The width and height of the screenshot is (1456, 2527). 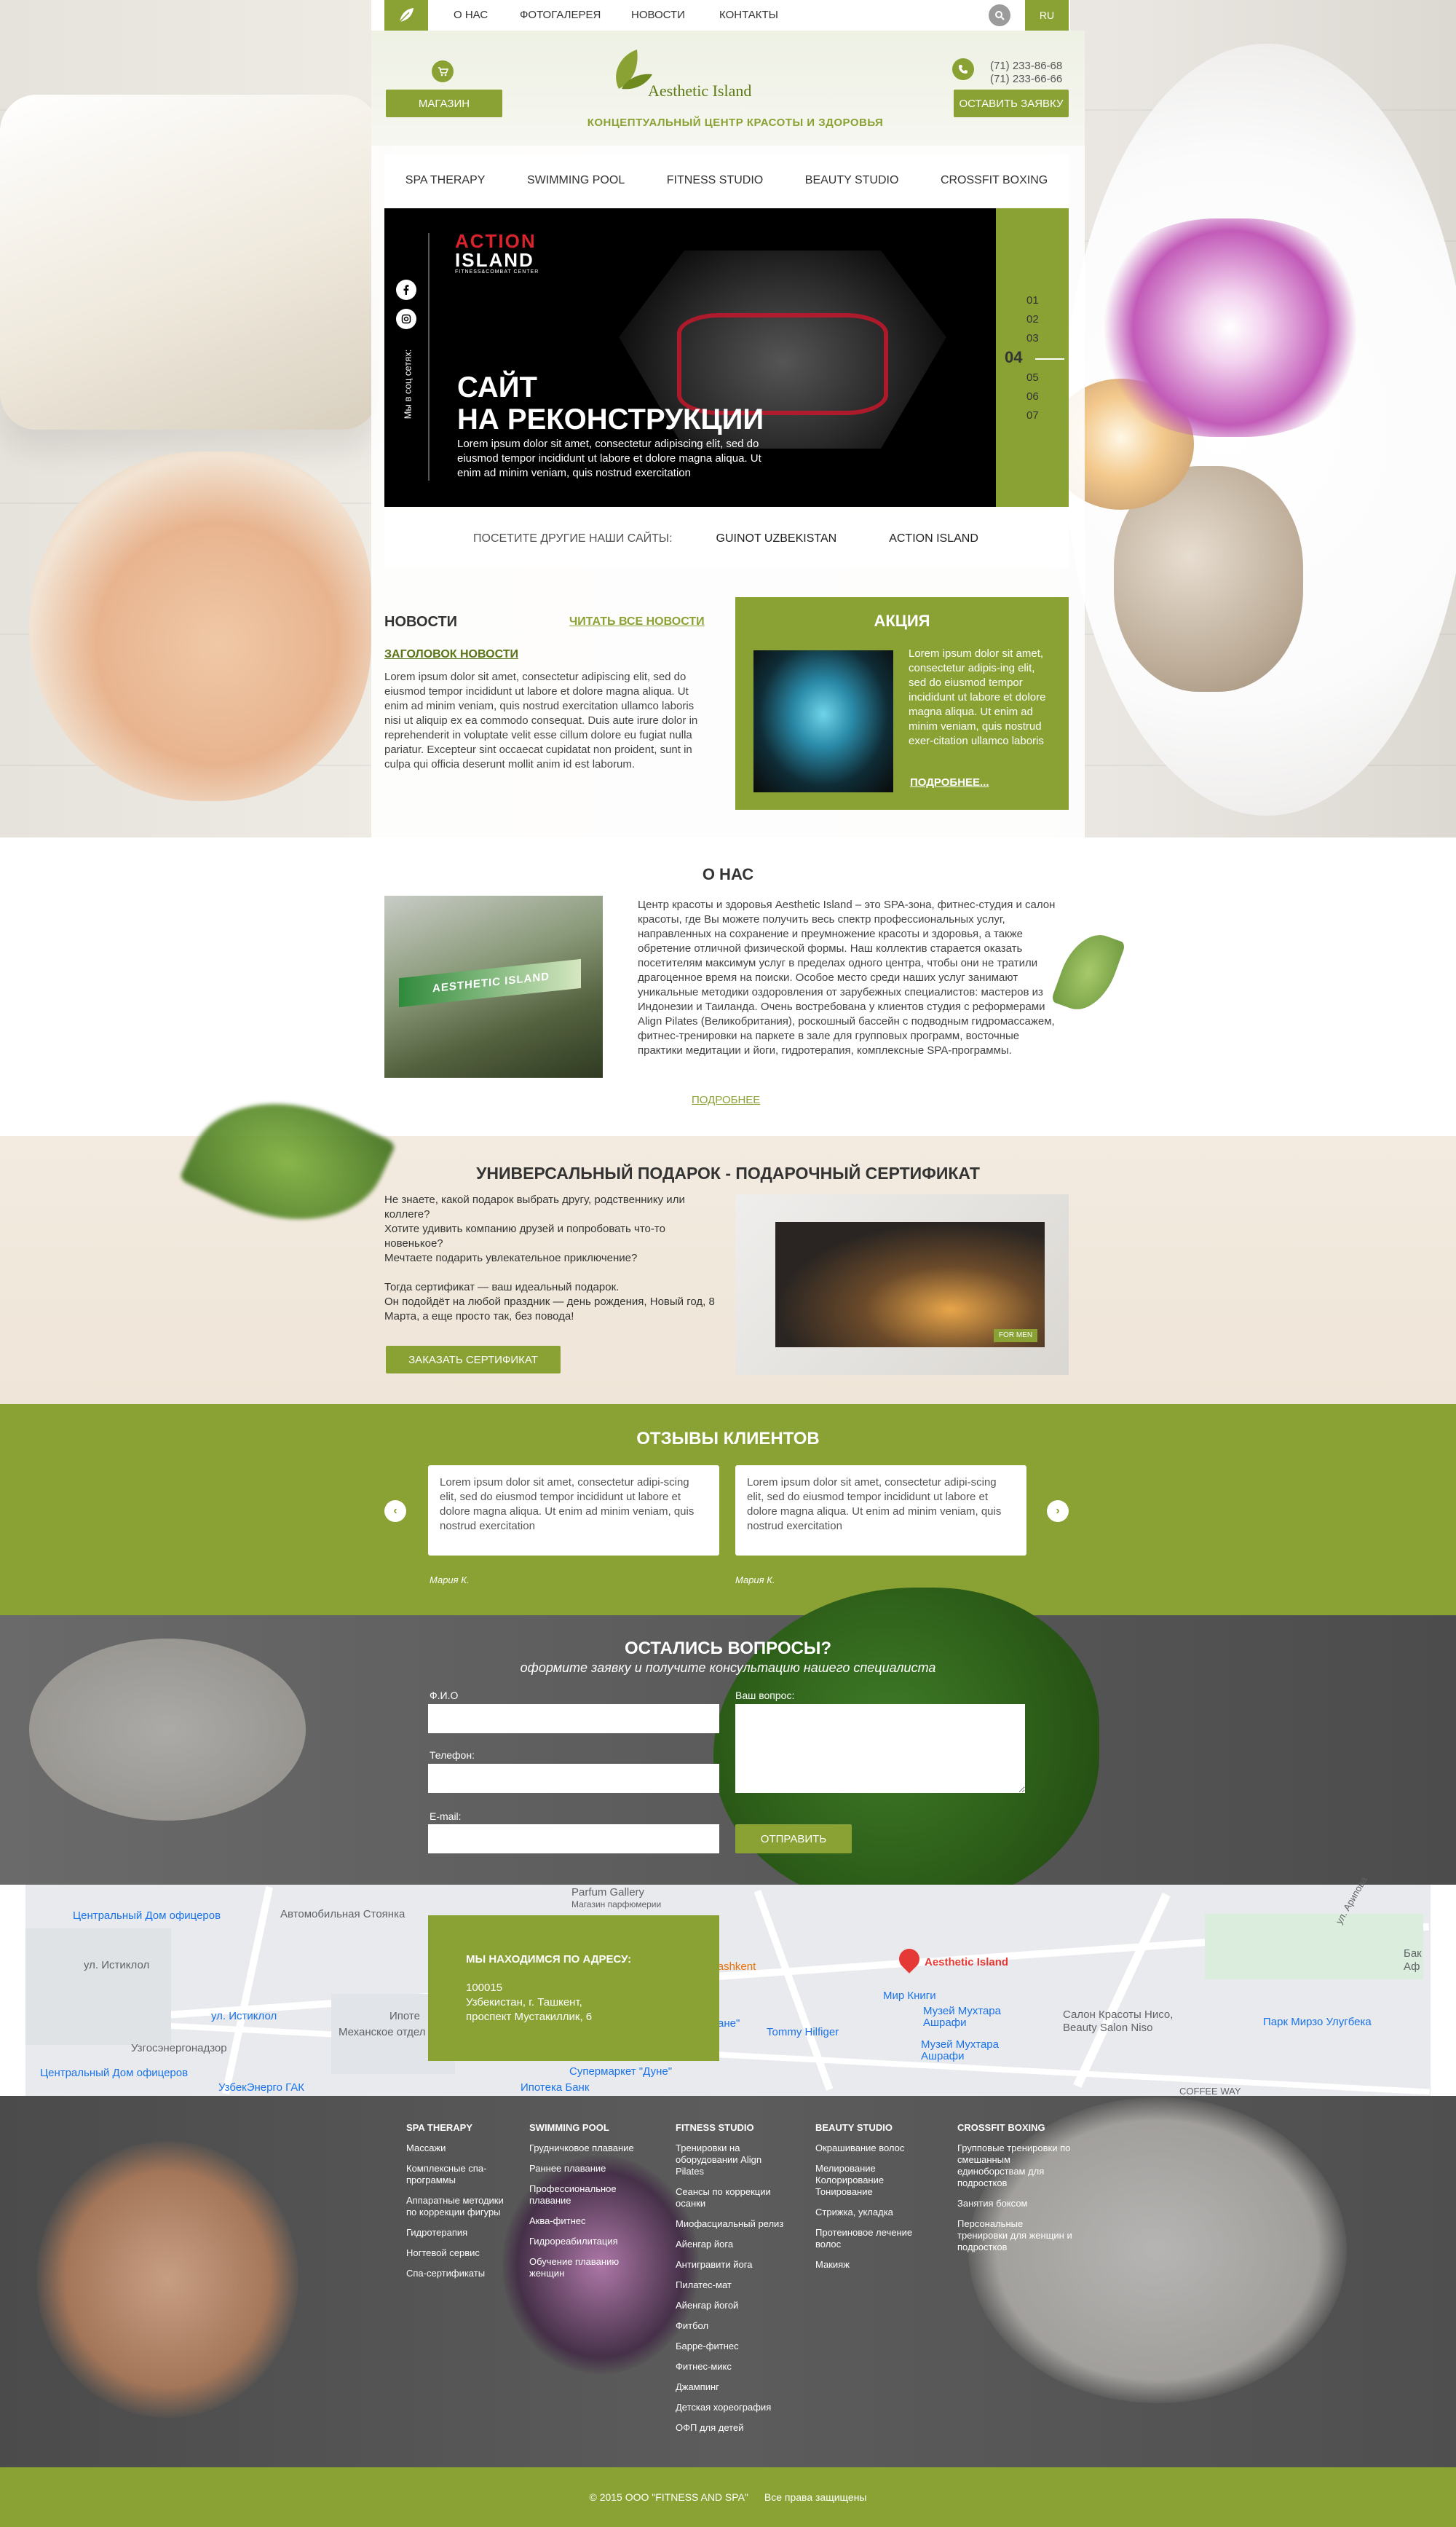 What do you see at coordinates (734, 2326) in the screenshot?
I see `footer-link: Фитбол` at bounding box center [734, 2326].